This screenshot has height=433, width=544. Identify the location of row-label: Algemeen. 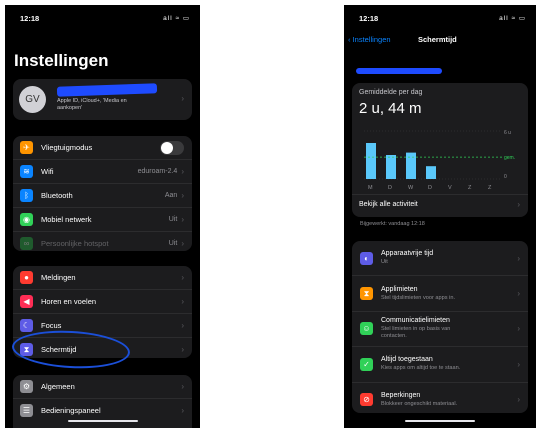
(58, 386).